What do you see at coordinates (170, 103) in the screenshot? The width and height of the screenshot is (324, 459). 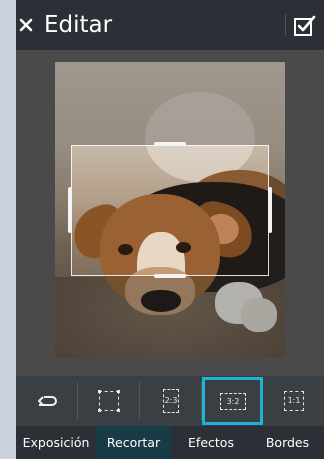 I see `crop-dim-top` at bounding box center [170, 103].